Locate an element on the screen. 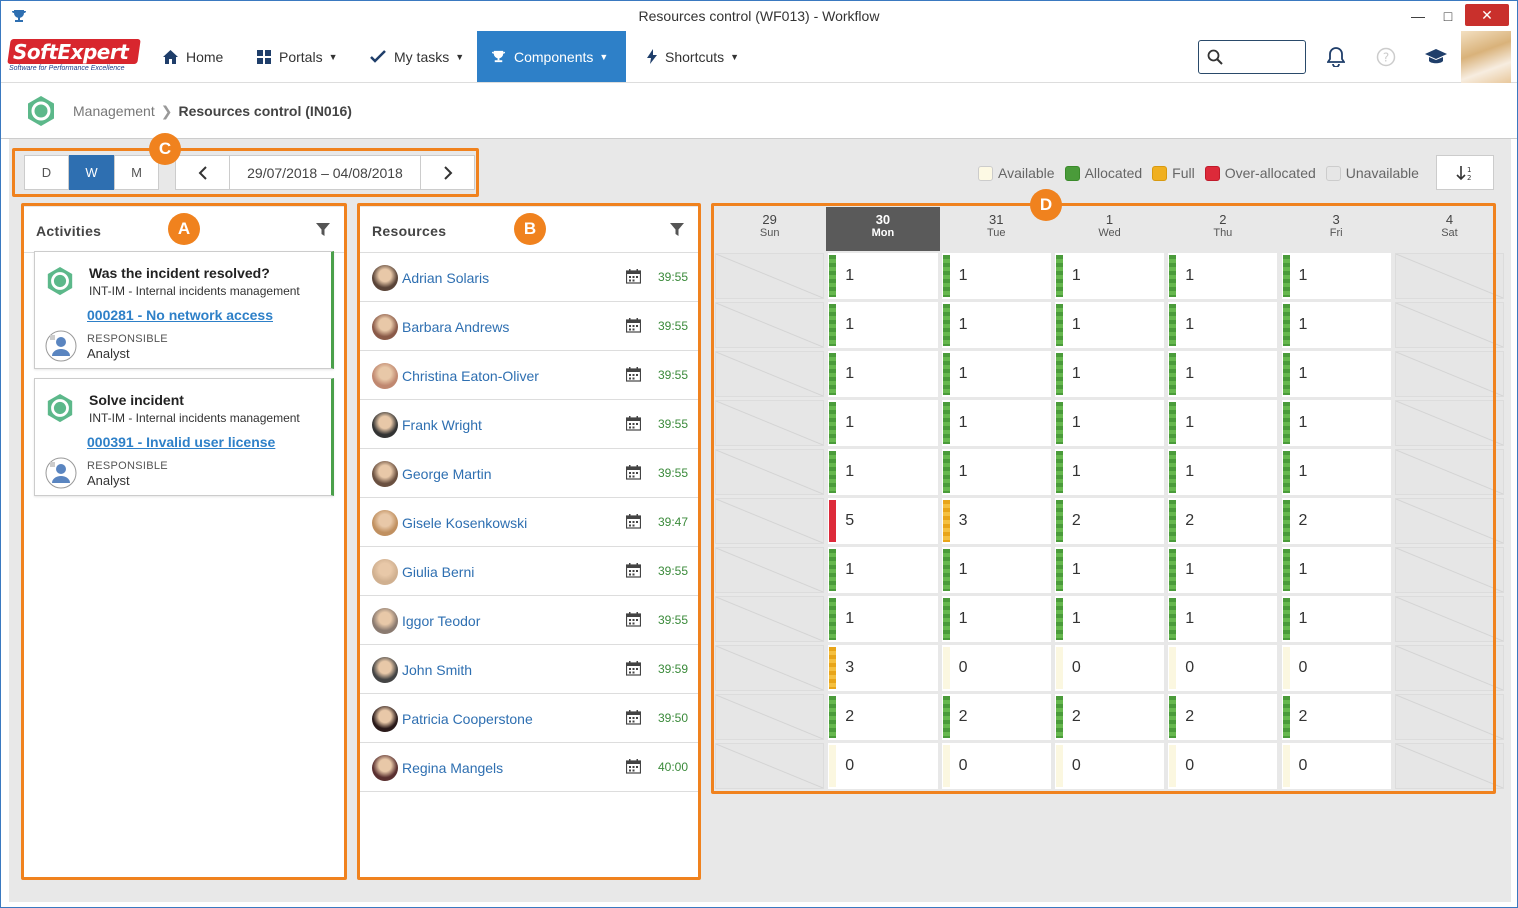  minimize-button: — is located at coordinates (1418, 16).